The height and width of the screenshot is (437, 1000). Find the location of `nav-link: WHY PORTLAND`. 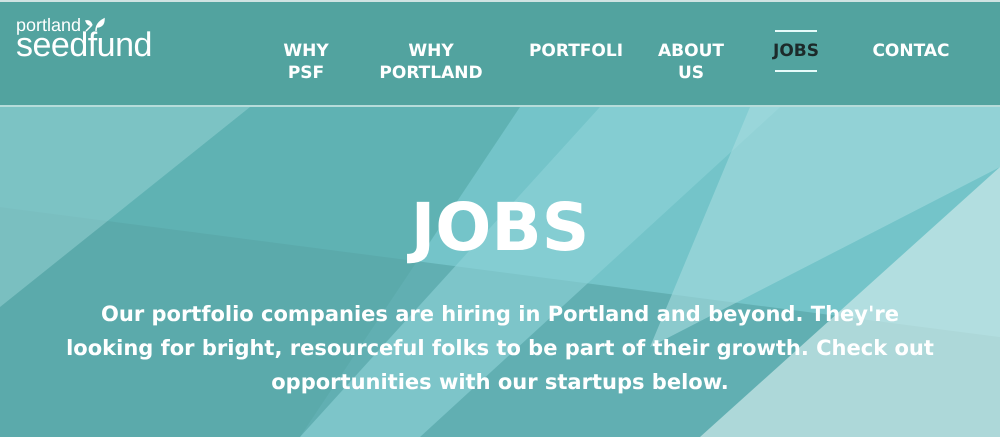

nav-link: WHY PORTLAND is located at coordinates (431, 57).